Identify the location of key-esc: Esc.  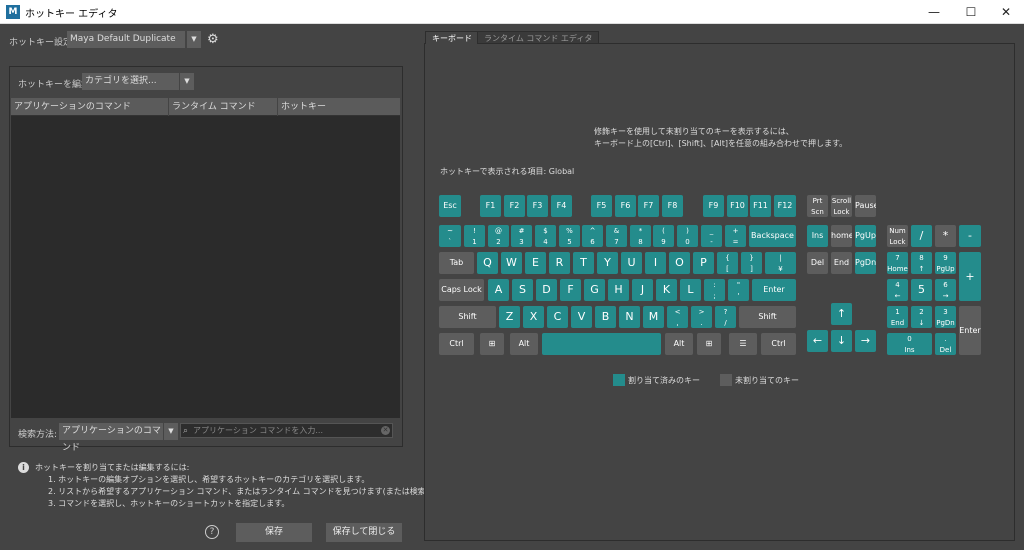
(450, 206).